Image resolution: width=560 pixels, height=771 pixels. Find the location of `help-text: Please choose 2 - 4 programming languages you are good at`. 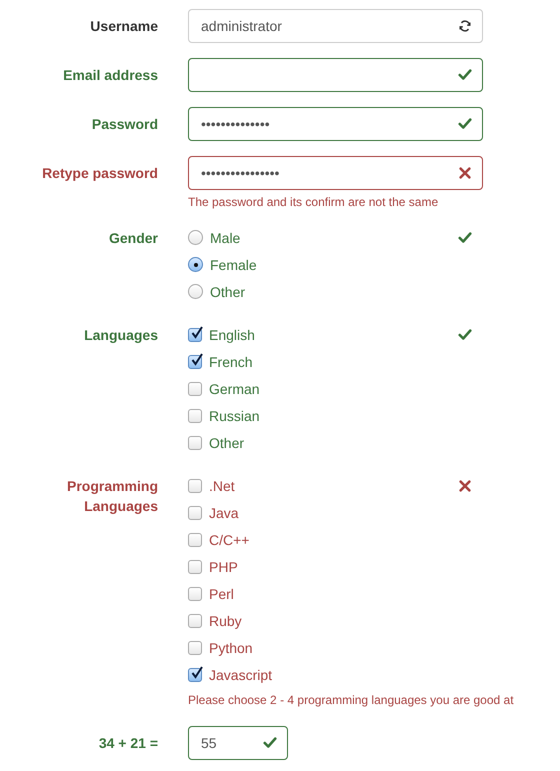

help-text: Please choose 2 - 4 programming languages you are good at is located at coordinates (351, 700).